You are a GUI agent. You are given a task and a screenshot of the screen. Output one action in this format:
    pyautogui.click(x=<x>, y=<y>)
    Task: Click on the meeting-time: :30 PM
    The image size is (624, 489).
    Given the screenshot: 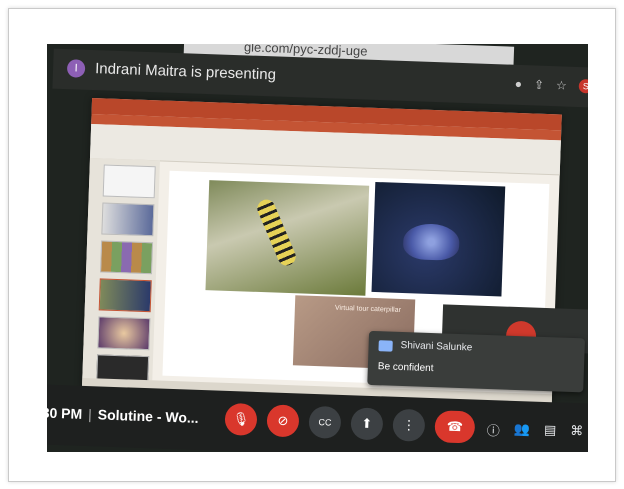 What is the action you would take?
    pyautogui.click(x=65, y=413)
    